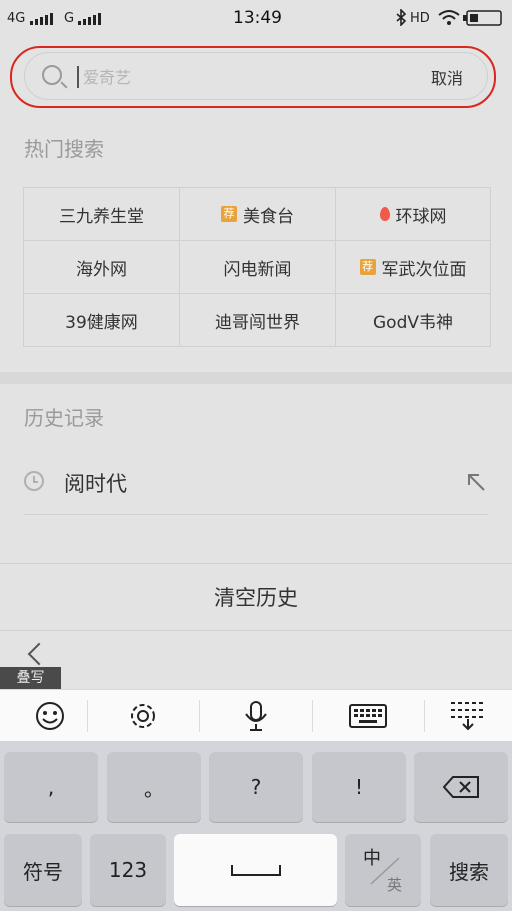 The width and height of the screenshot is (512, 911). Describe the element at coordinates (256, 597) in the screenshot. I see `clear-history-button: 清空历史` at that location.